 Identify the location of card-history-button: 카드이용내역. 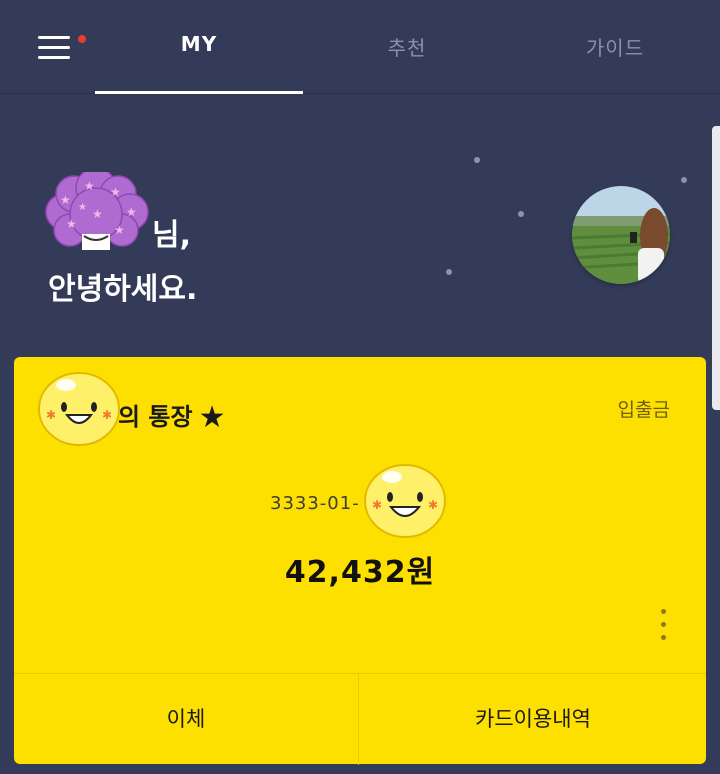
(533, 719).